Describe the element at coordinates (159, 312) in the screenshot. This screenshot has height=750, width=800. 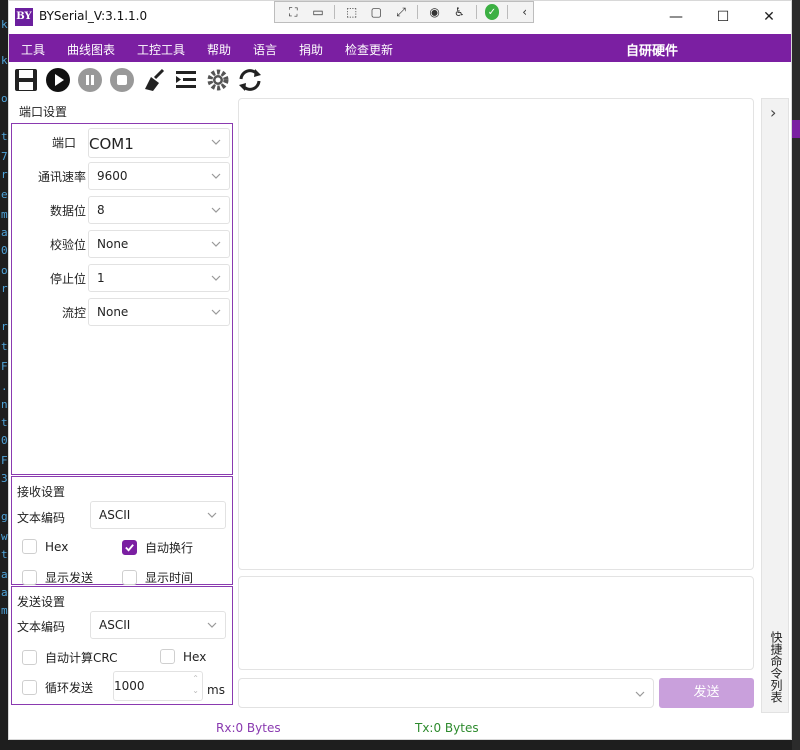
I see `flow-control-select: None` at that location.